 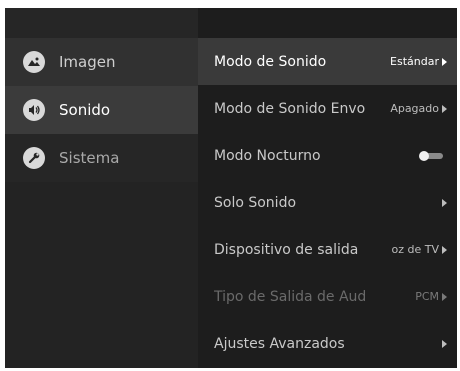 What do you see at coordinates (89, 158) in the screenshot?
I see `sidebar-item-label: Sistema` at bounding box center [89, 158].